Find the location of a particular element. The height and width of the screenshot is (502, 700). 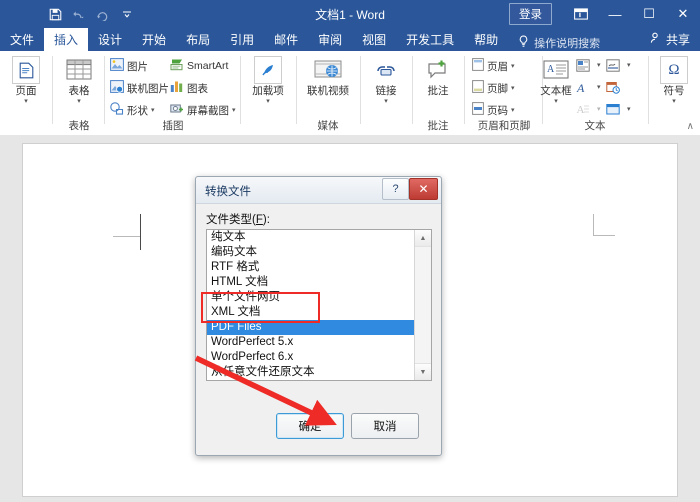

share-button: 共享 is located at coordinates (670, 39).